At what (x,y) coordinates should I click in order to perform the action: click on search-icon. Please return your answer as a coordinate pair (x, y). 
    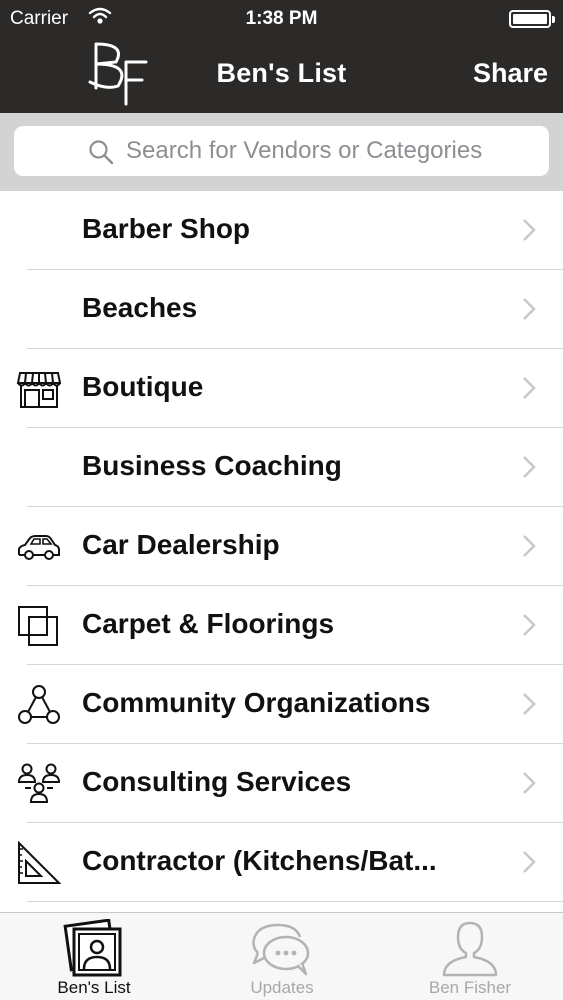
    Looking at the image, I should click on (101, 152).